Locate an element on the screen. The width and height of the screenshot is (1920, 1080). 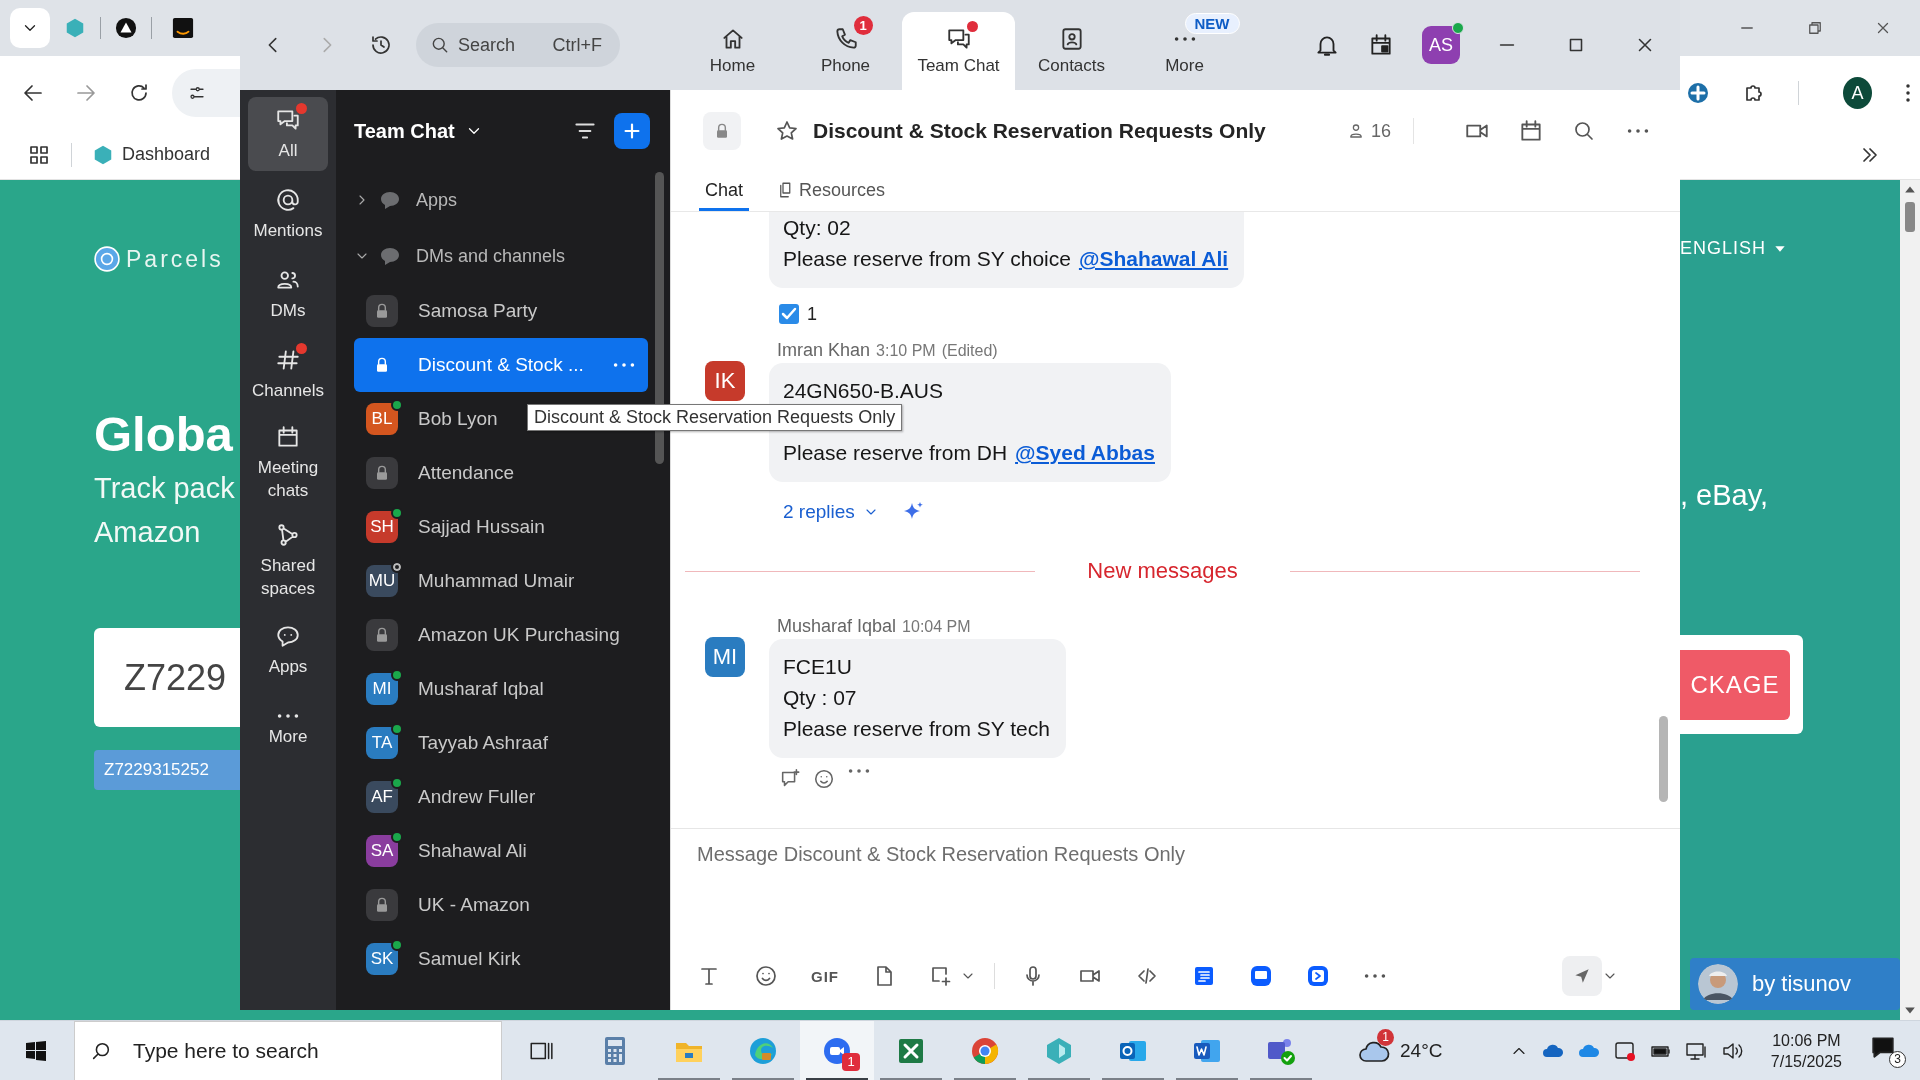
message-line: FCE1U is located at coordinates (818, 667).